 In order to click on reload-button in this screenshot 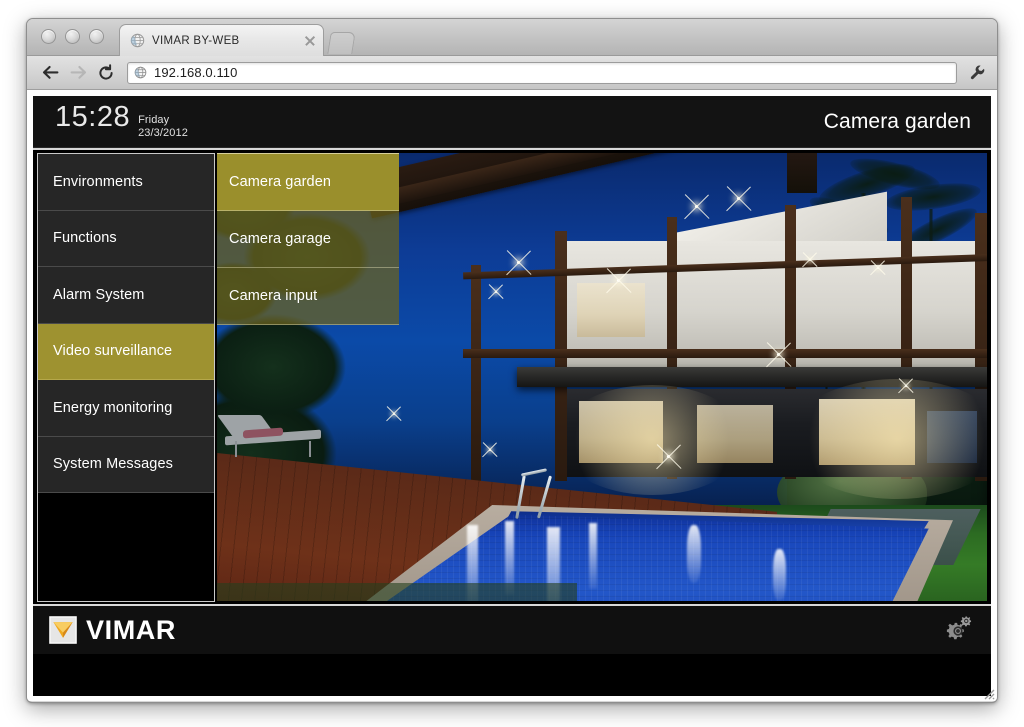, I will do `click(106, 73)`.